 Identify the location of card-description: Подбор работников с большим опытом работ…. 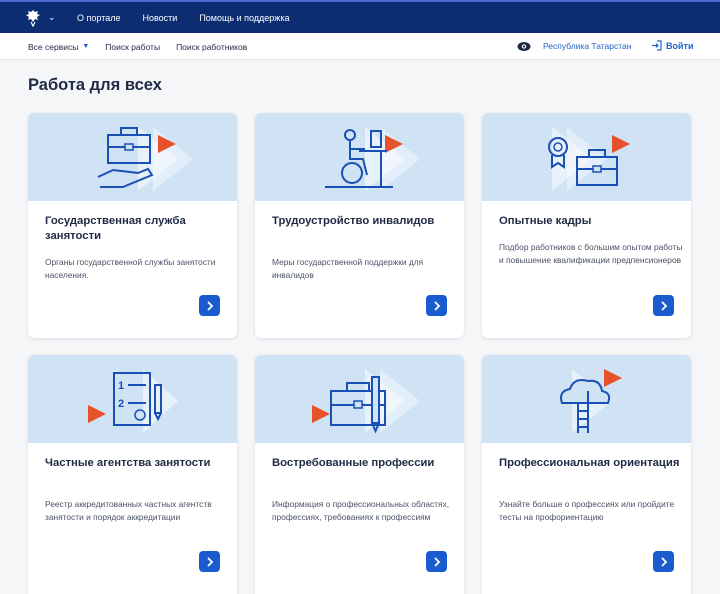
(591, 253).